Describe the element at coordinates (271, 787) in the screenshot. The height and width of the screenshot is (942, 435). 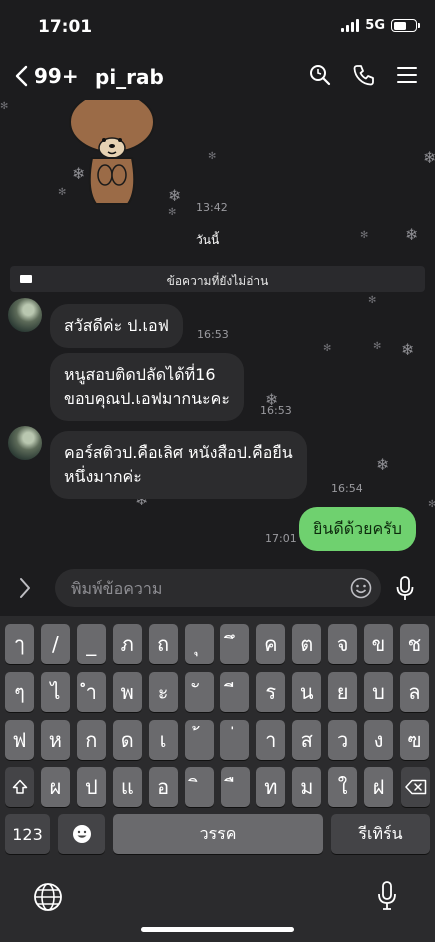
I see `letter-key: ท` at that location.